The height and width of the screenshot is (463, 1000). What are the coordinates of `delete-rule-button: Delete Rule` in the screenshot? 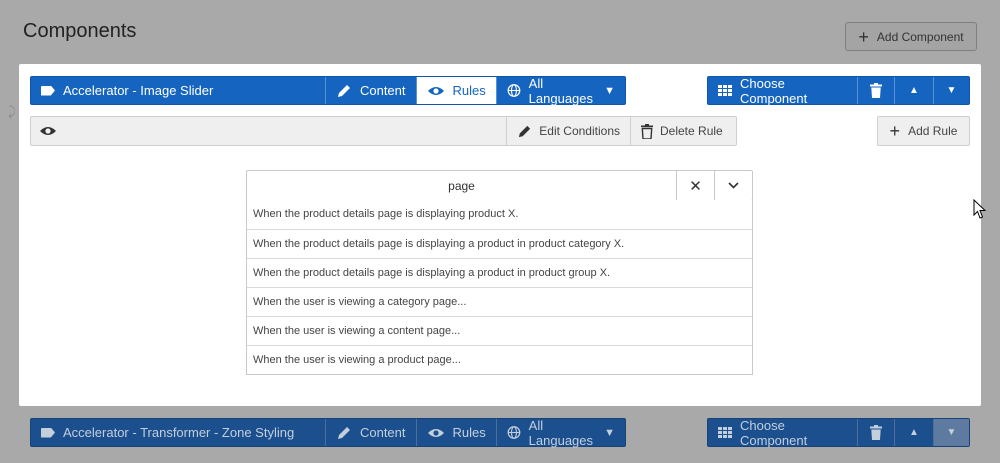 It's located at (683, 131).